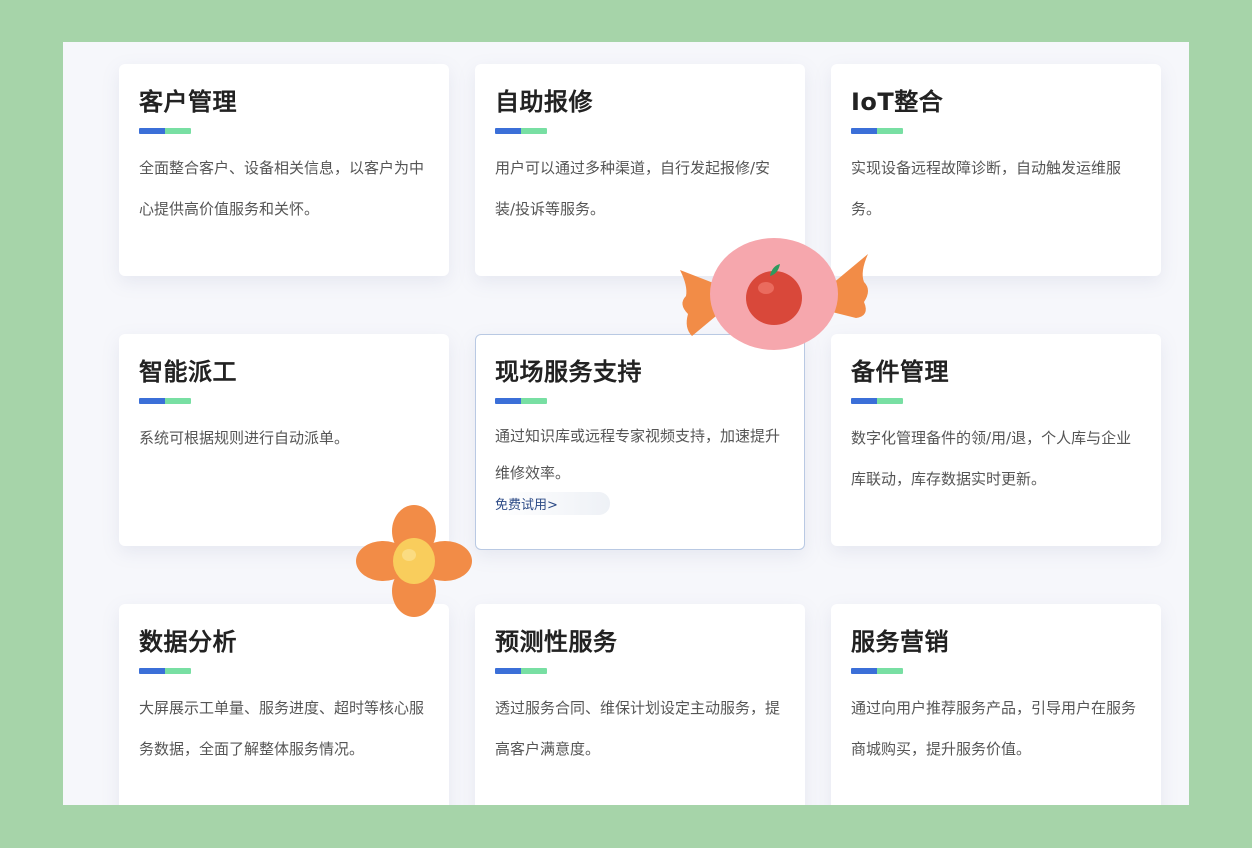 The height and width of the screenshot is (848, 1252). Describe the element at coordinates (188, 372) in the screenshot. I see `card-title: 智能派工` at that location.